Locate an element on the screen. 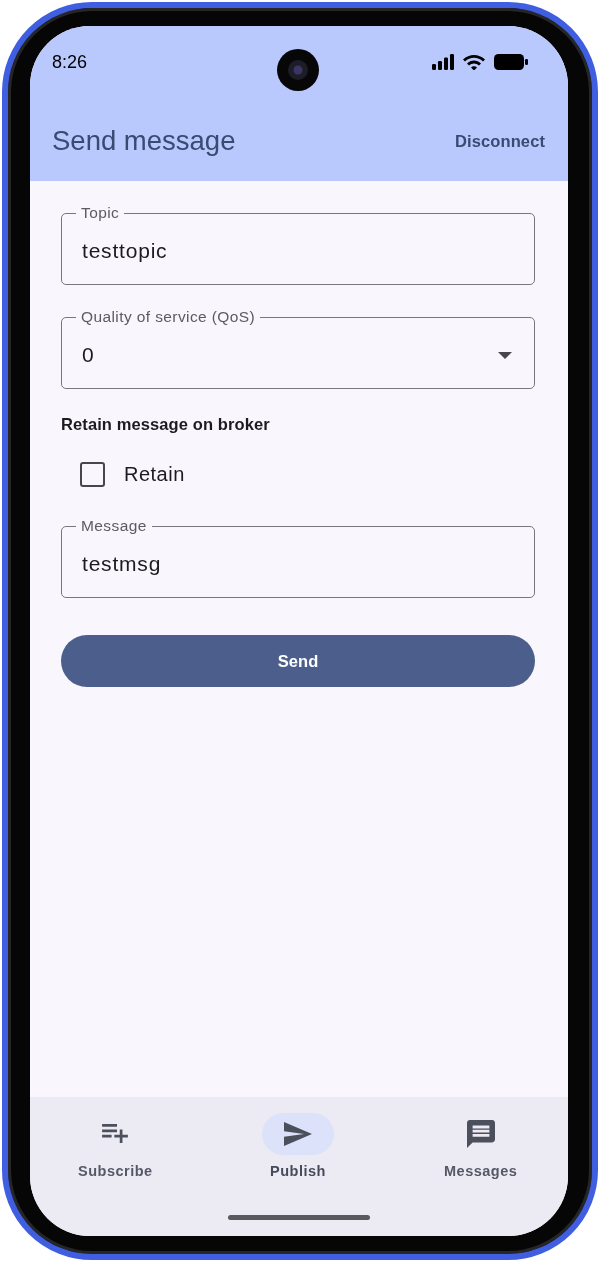  checkbox-label: Retain is located at coordinates (154, 474).